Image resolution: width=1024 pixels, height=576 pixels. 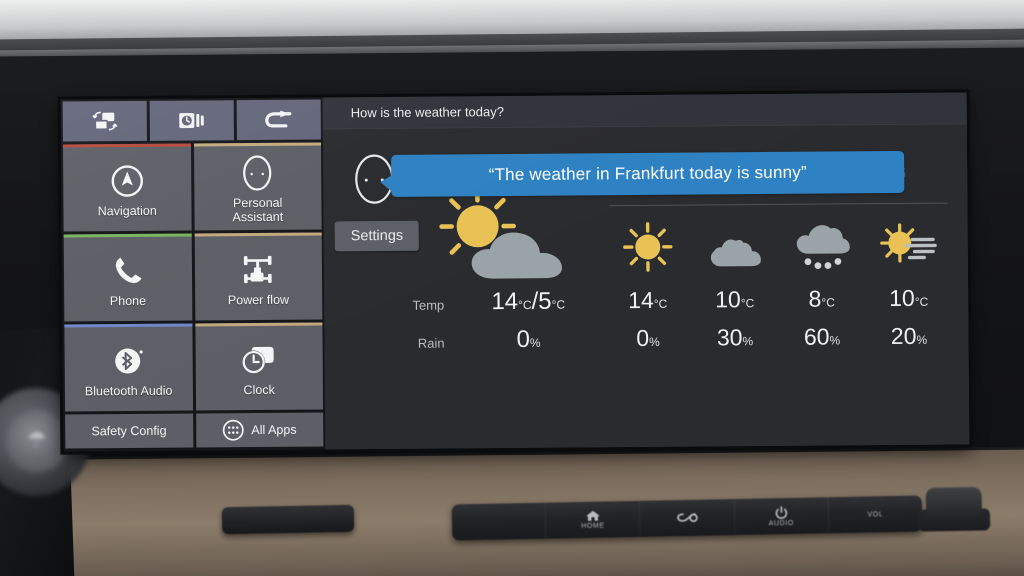 I want to click on temp-today-high: 14, so click(x=505, y=301).